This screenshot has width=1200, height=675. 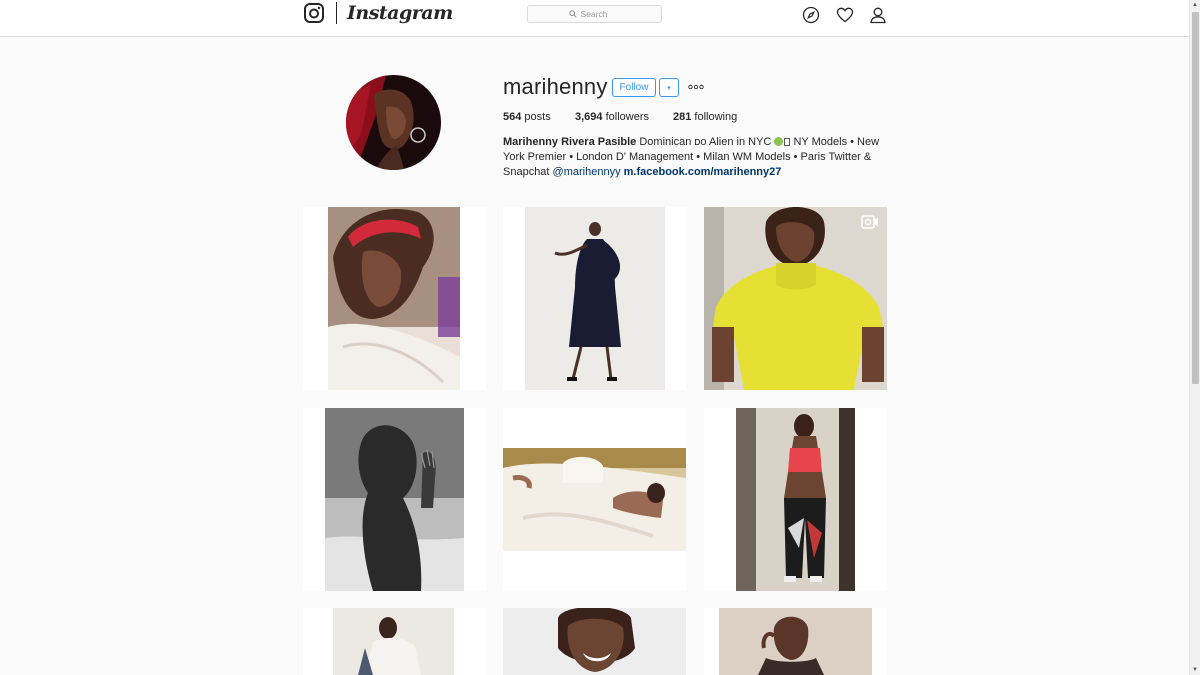 What do you see at coordinates (572, 14) in the screenshot?
I see `search-icon` at bounding box center [572, 14].